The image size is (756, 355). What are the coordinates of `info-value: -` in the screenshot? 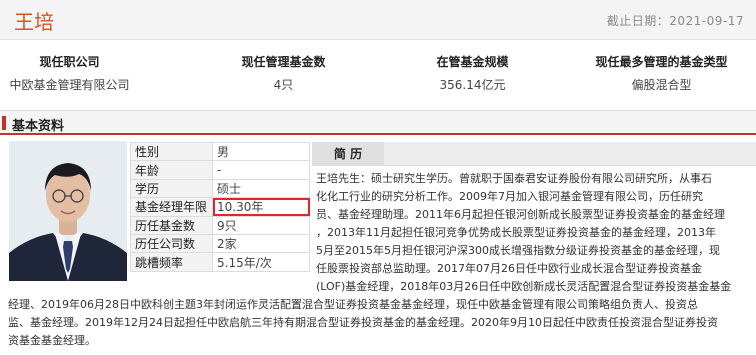 It's located at (261, 170).